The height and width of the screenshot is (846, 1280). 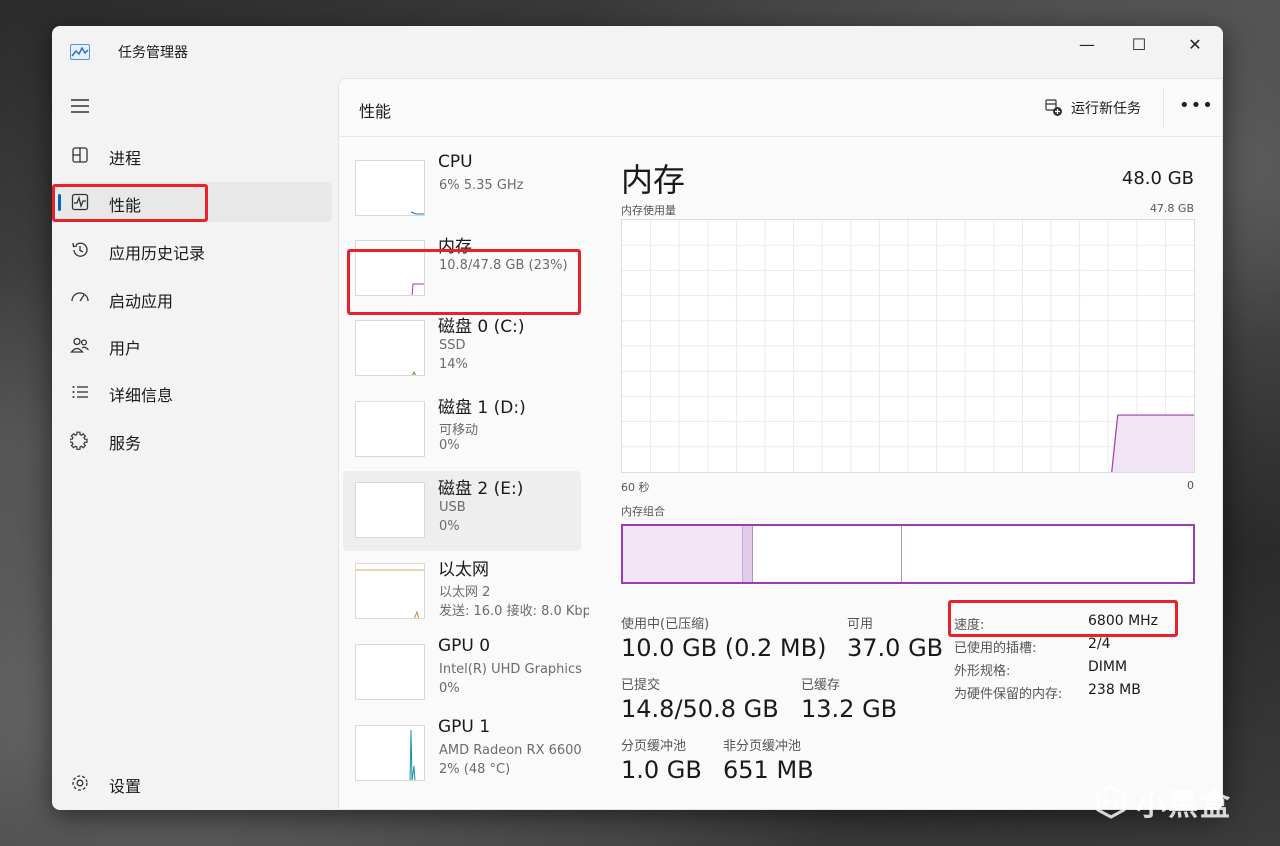 I want to click on graph-title: 内存使用量, so click(x=648, y=210).